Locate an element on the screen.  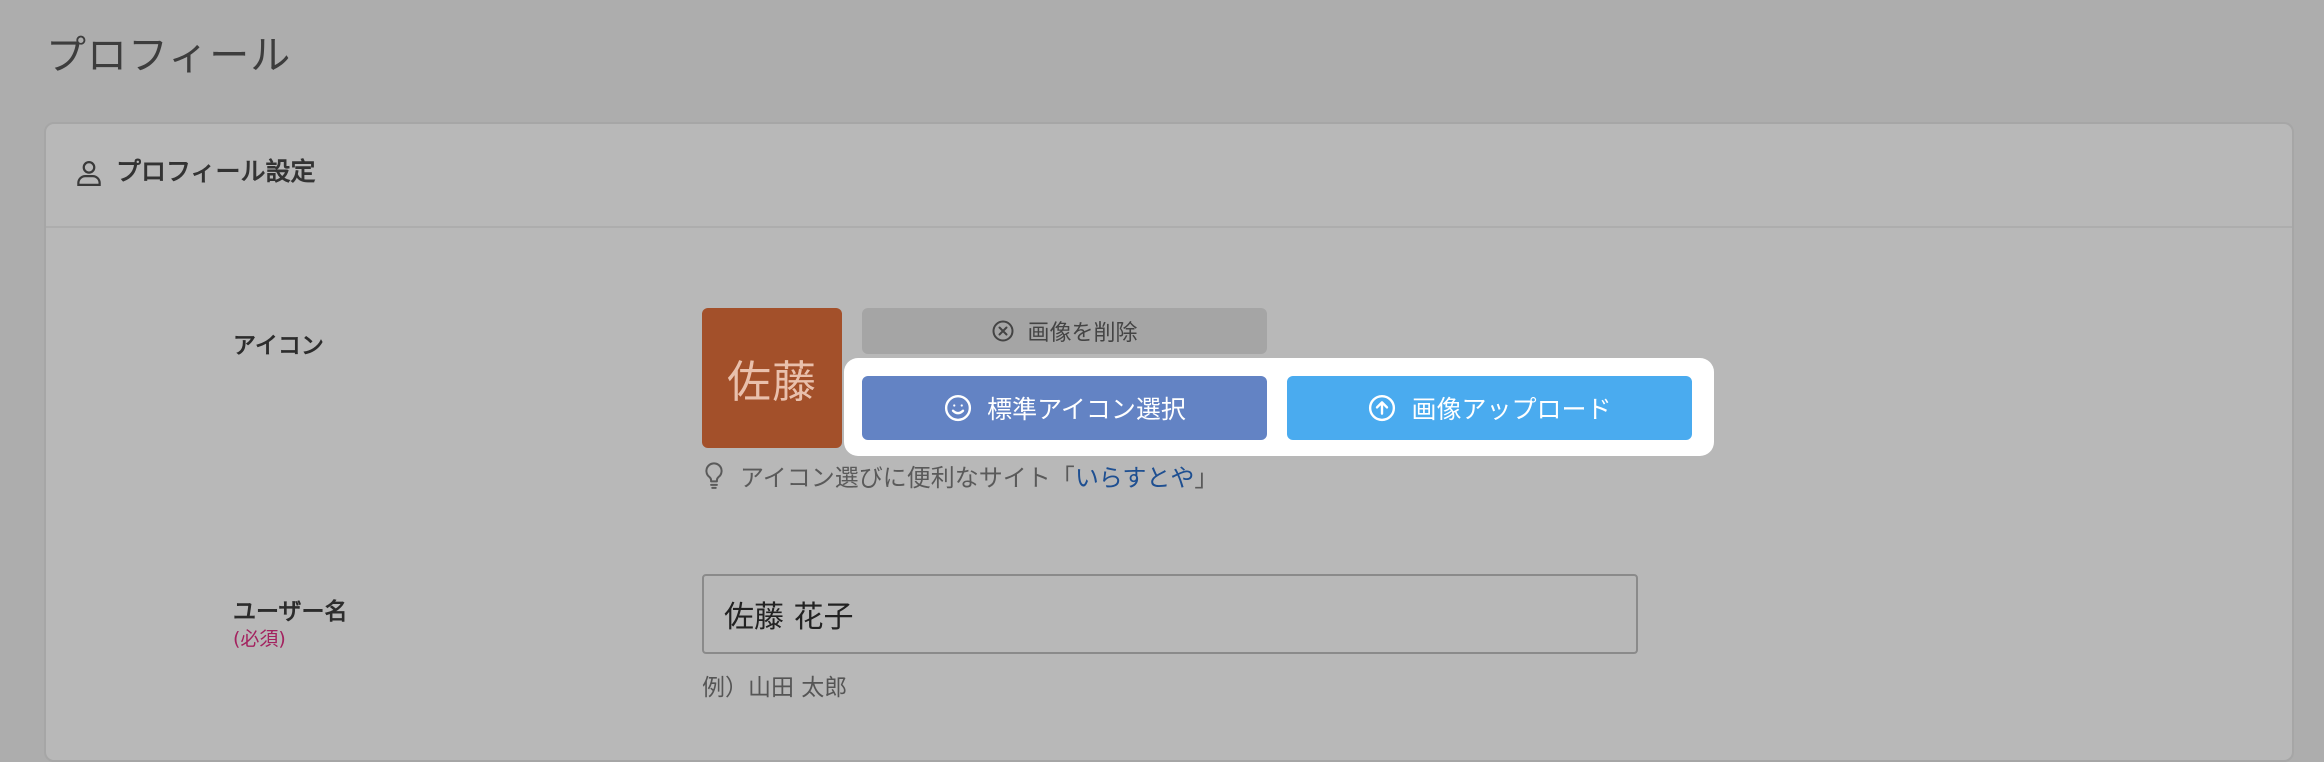
username-input is located at coordinates (1170, 614).